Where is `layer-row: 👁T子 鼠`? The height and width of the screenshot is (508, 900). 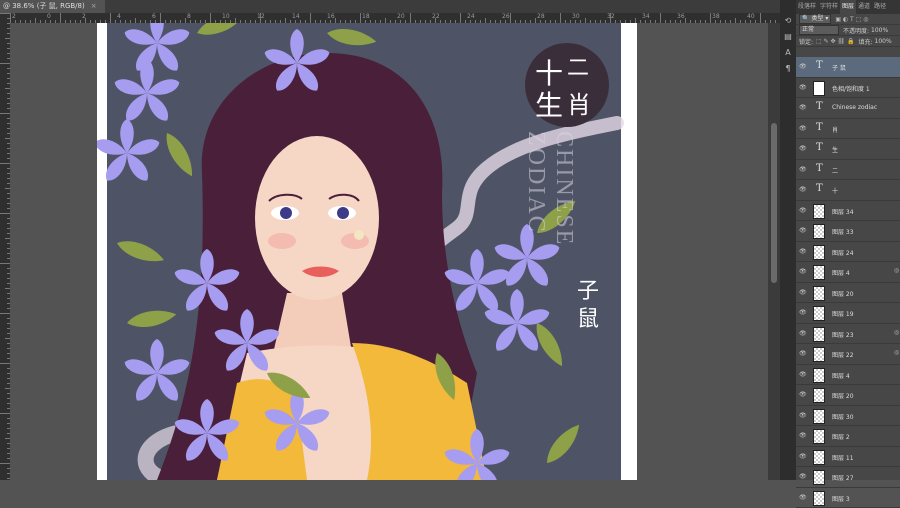 layer-row: 👁T子 鼠 is located at coordinates (848, 67).